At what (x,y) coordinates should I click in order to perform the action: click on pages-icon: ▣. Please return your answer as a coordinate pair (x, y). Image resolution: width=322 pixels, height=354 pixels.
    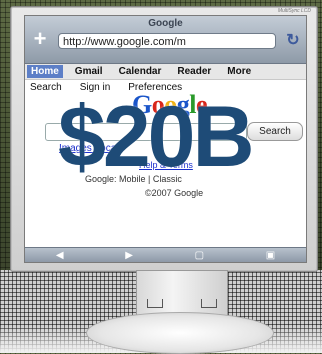
    Looking at the image, I should click on (270, 255).